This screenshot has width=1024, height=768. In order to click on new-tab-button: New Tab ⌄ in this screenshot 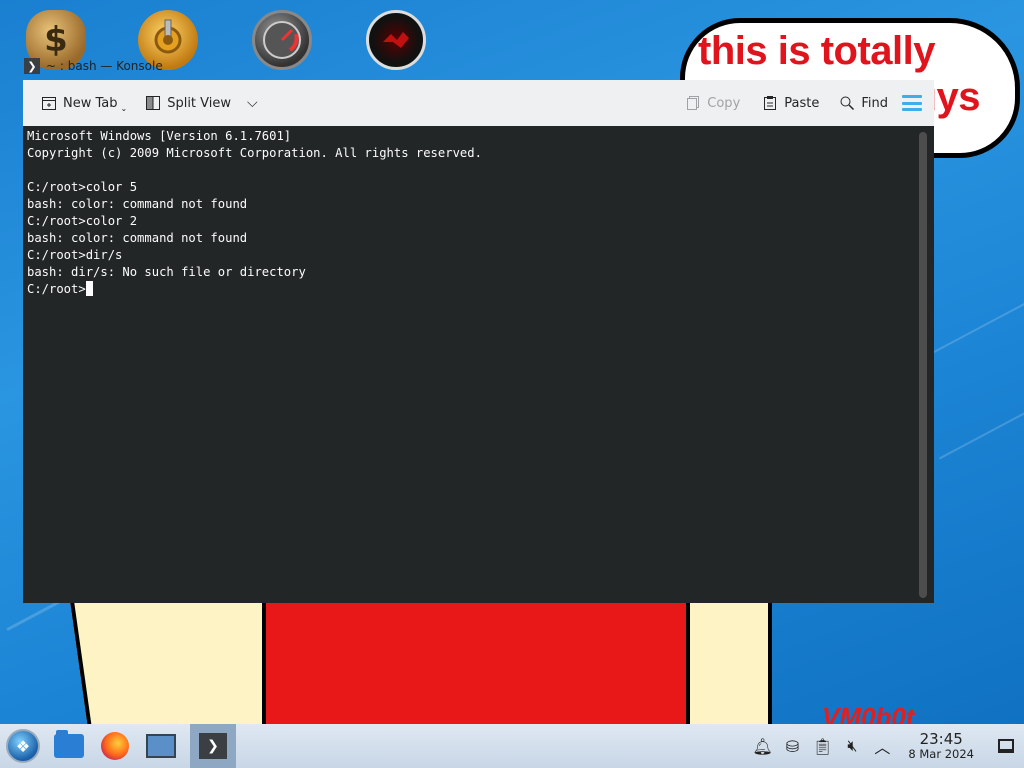, I will do `click(84, 103)`.